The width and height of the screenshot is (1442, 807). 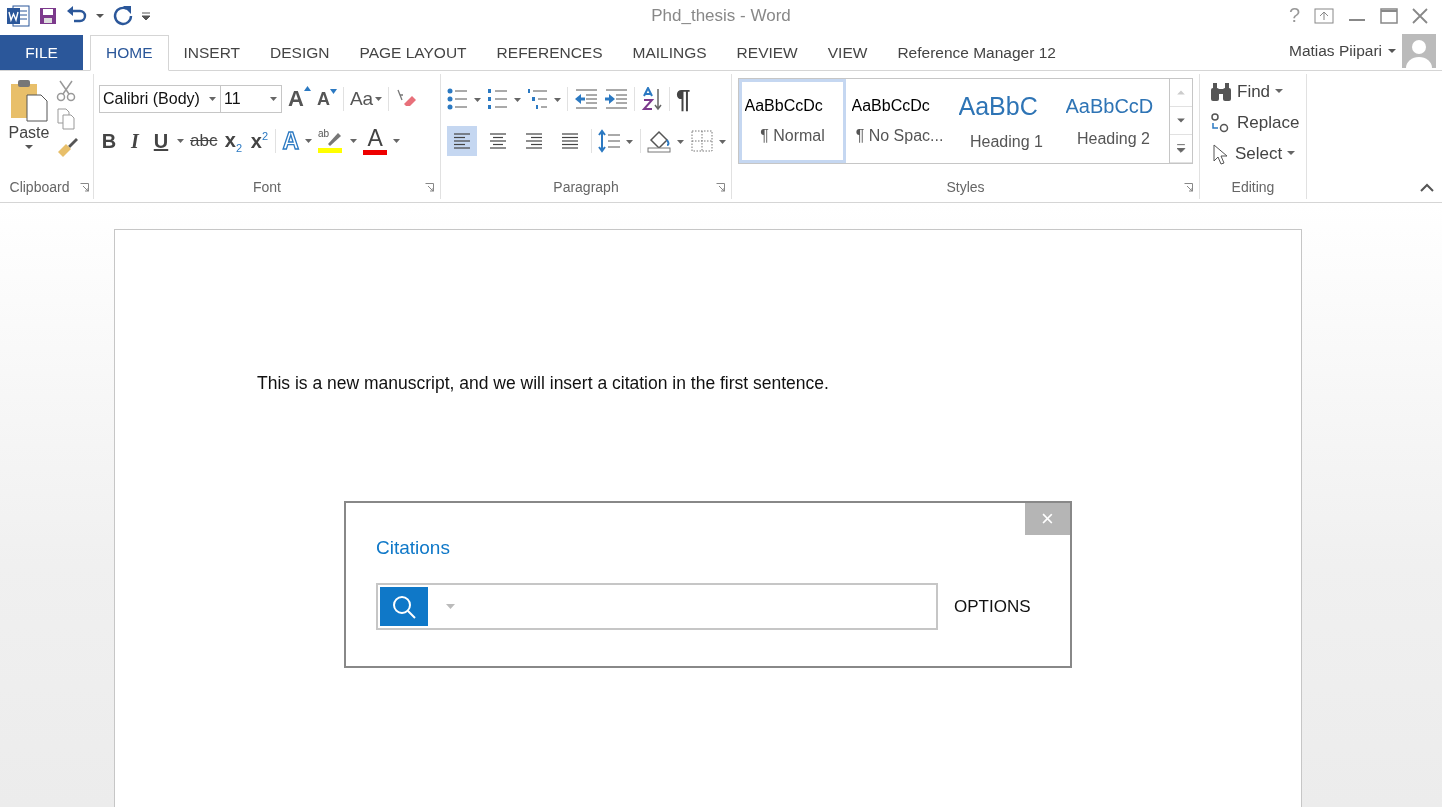 What do you see at coordinates (1258, 91) in the screenshot?
I see `find-button: Find` at bounding box center [1258, 91].